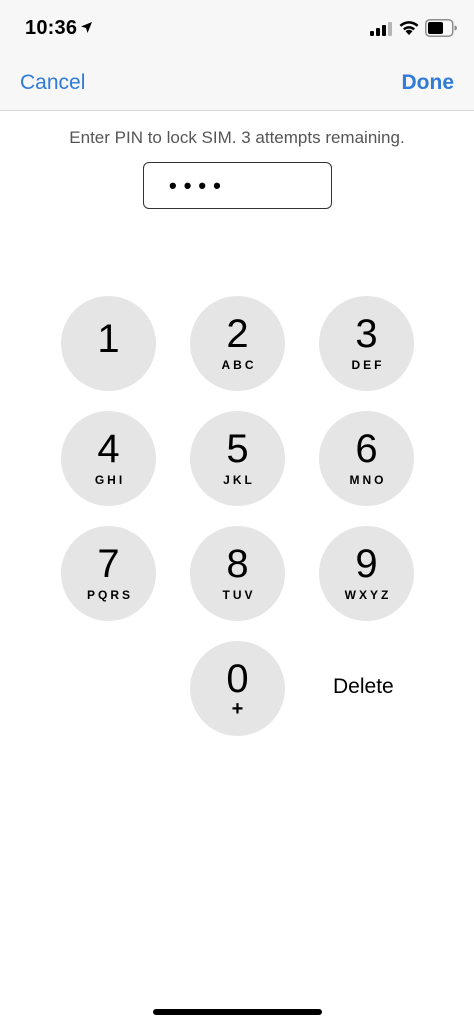  What do you see at coordinates (108, 339) in the screenshot?
I see `key-digit: 1` at bounding box center [108, 339].